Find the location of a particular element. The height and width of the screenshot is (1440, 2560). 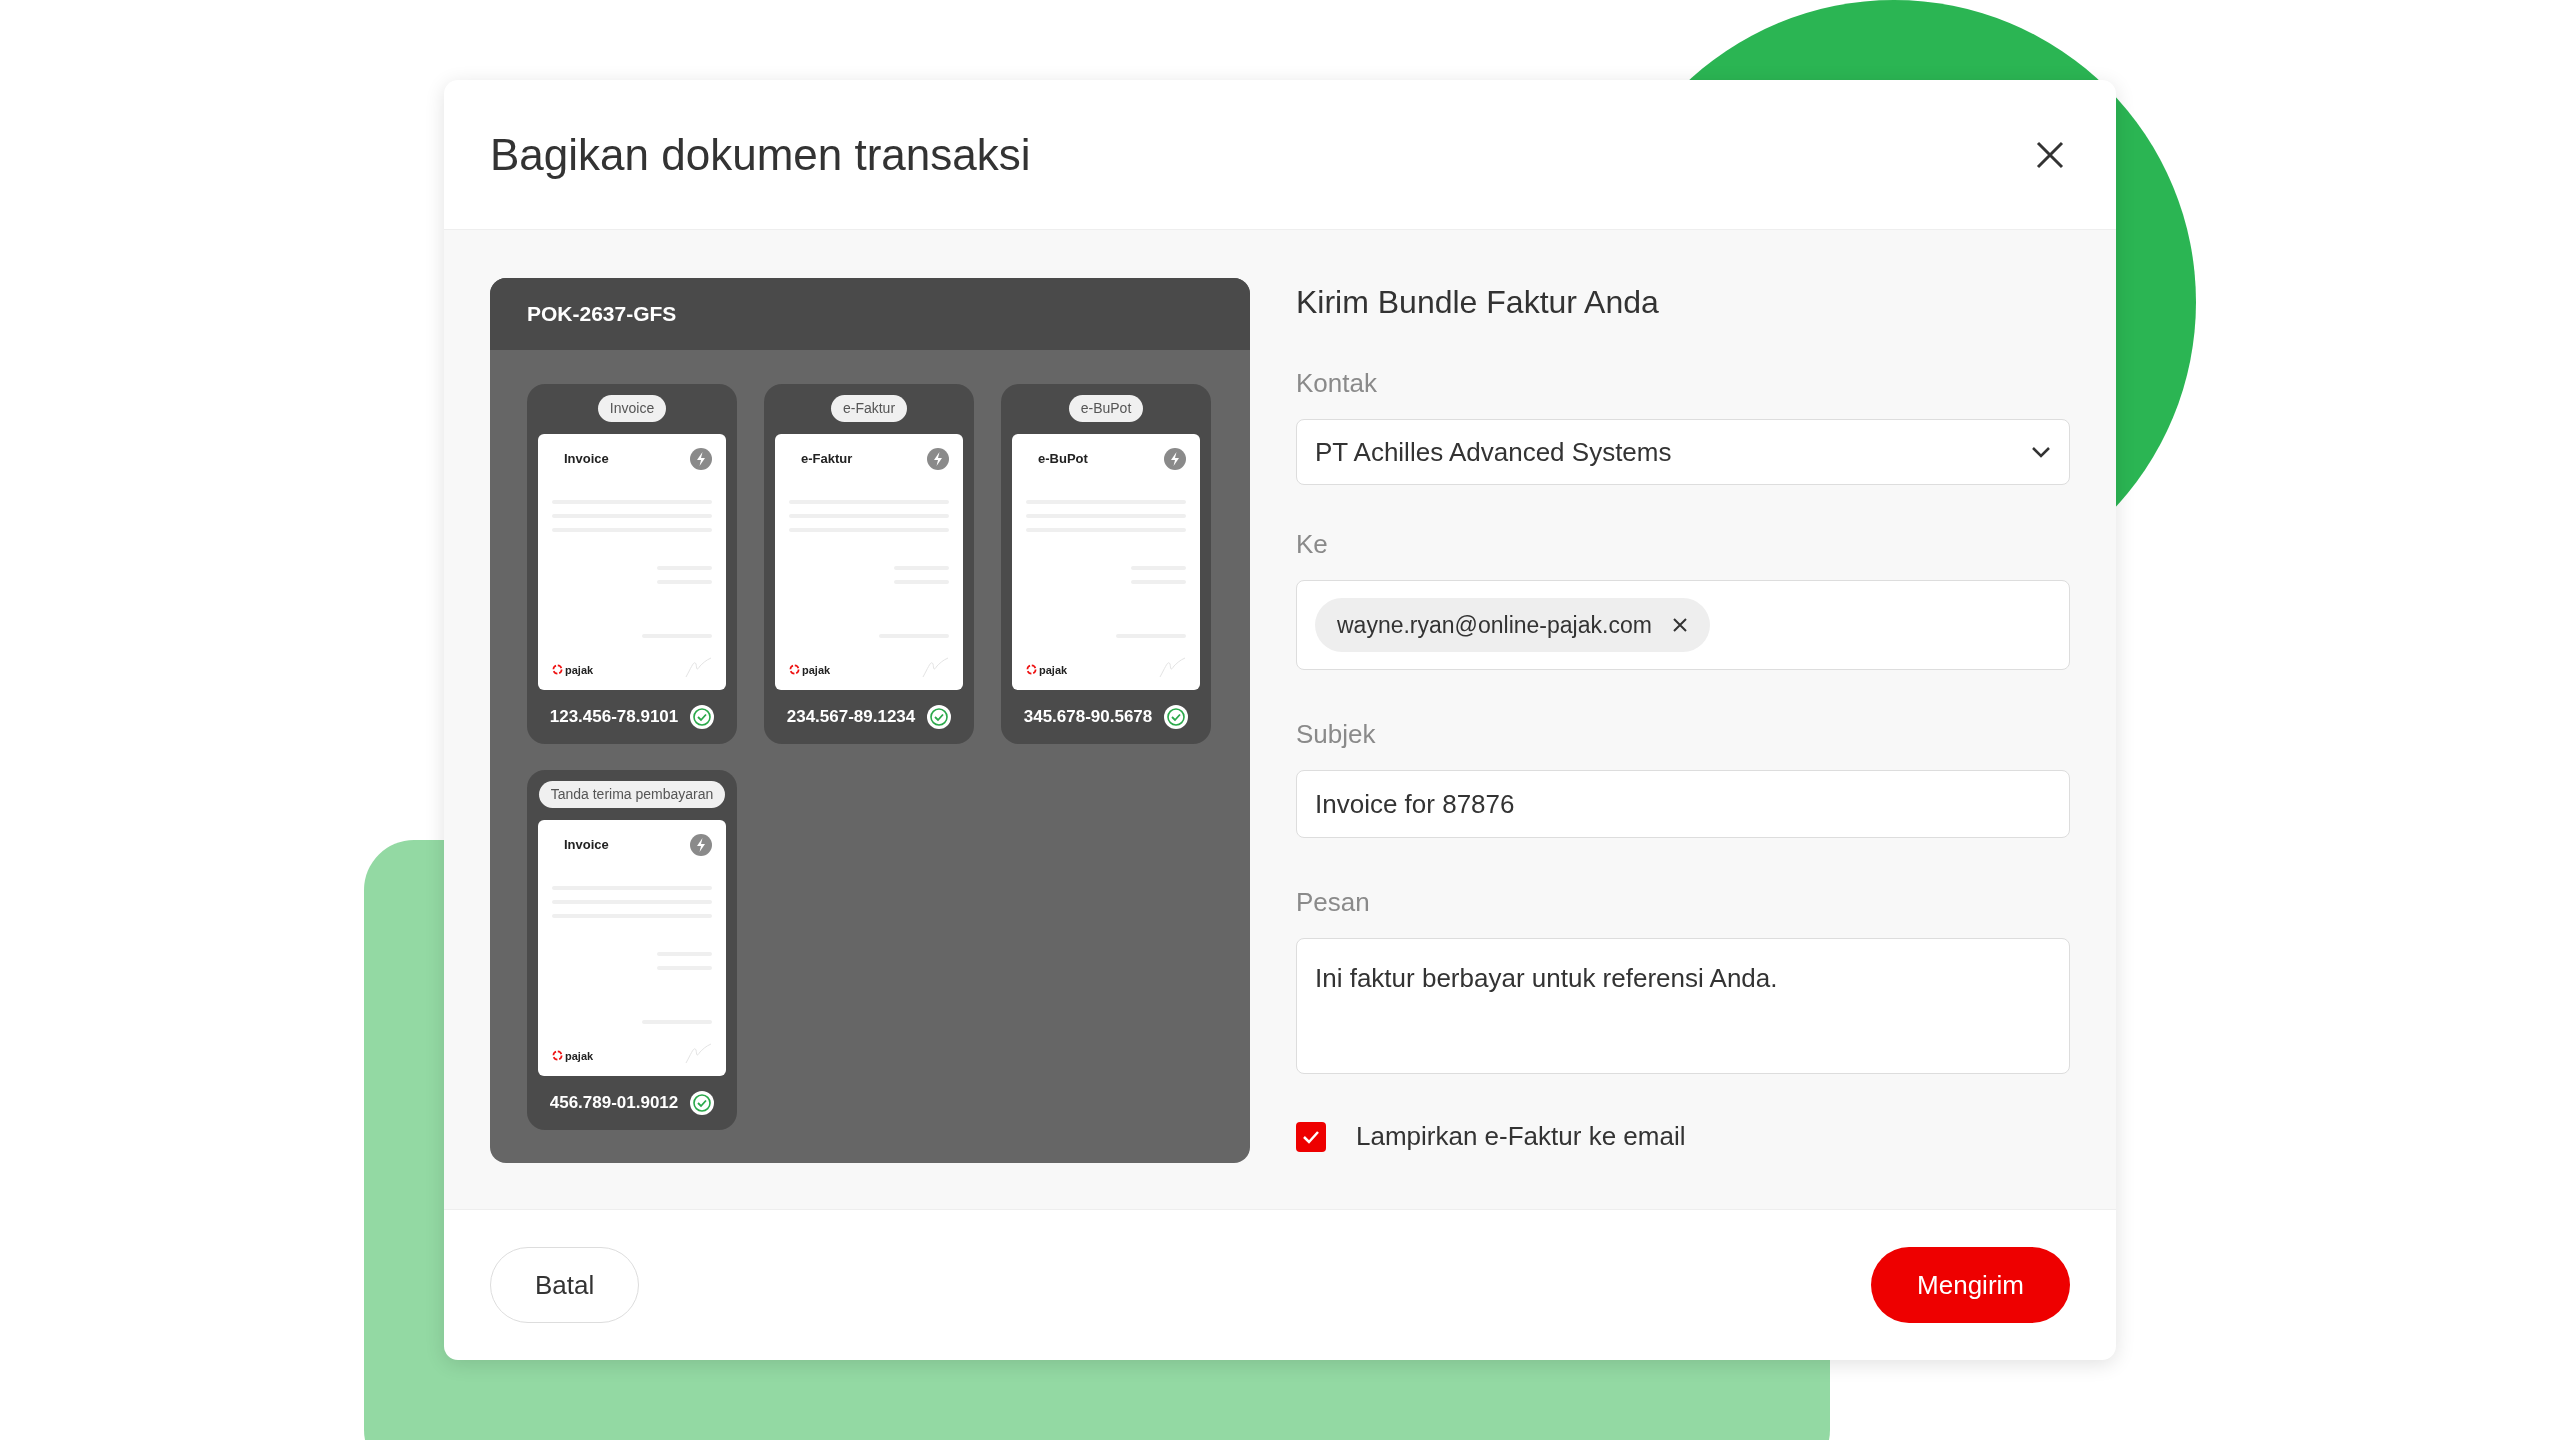

checkbox-label: Lampirkan e-Faktur ke email is located at coordinates (1521, 1136).